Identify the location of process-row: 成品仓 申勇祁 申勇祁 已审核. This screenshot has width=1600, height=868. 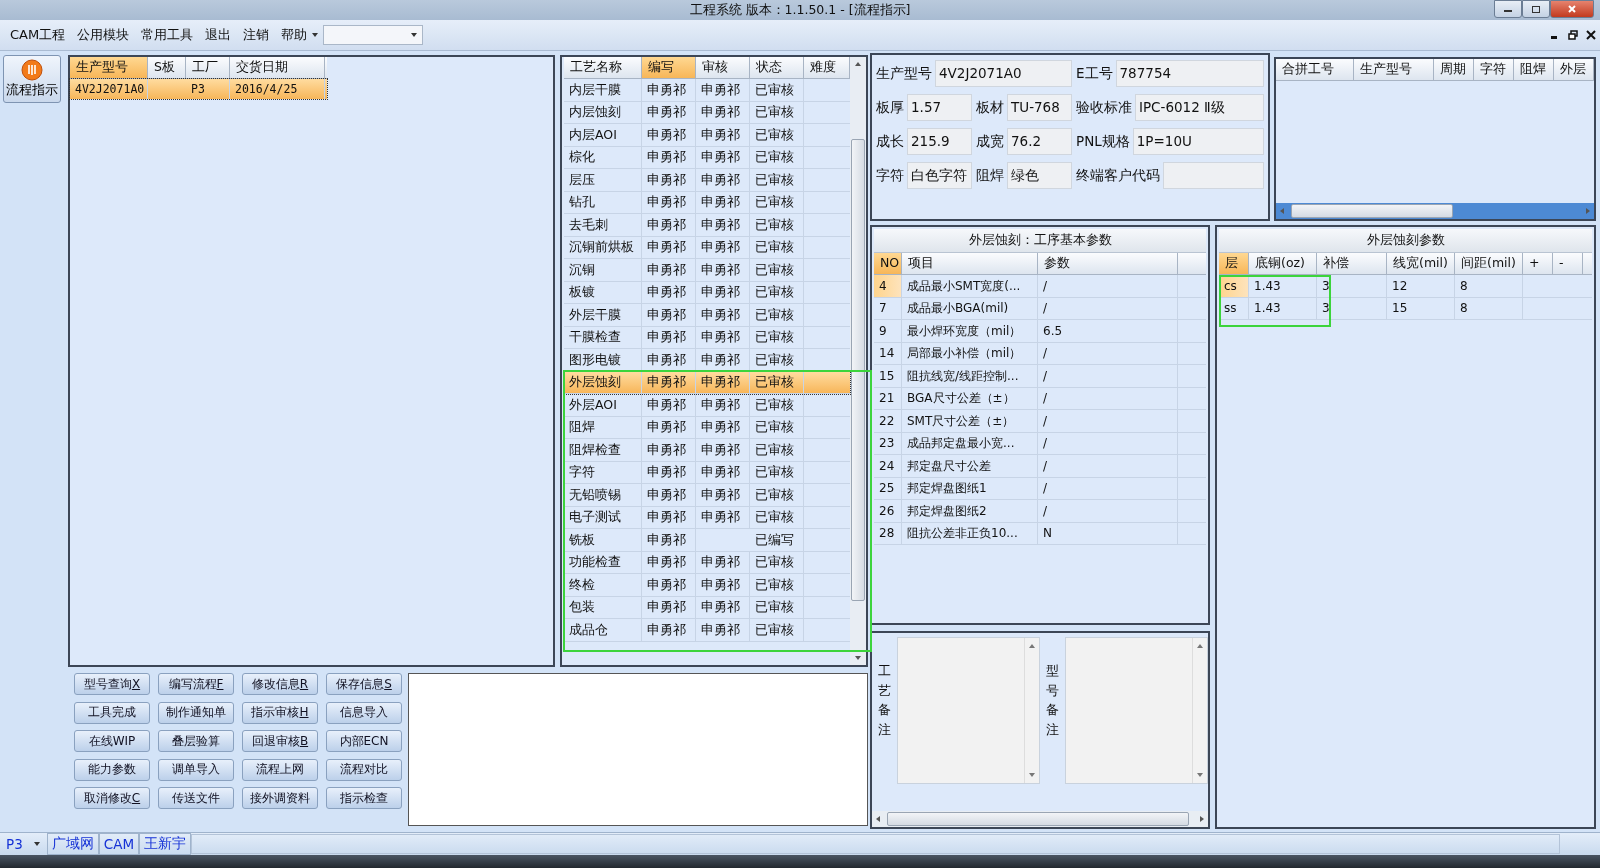
(707, 630).